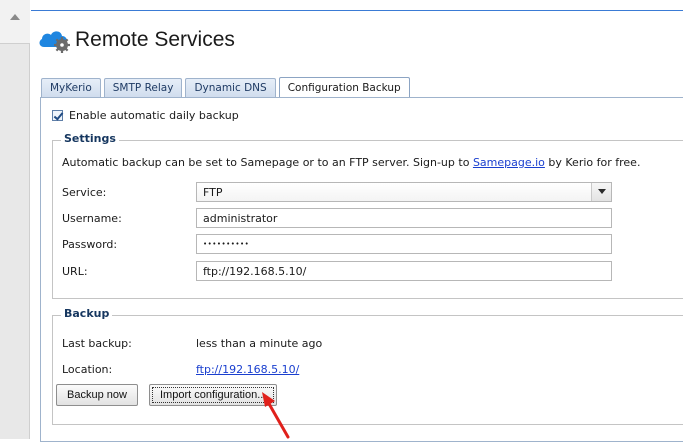 The image size is (683, 442). I want to click on tab-smtp-relay: SMTP Relay, so click(143, 88).